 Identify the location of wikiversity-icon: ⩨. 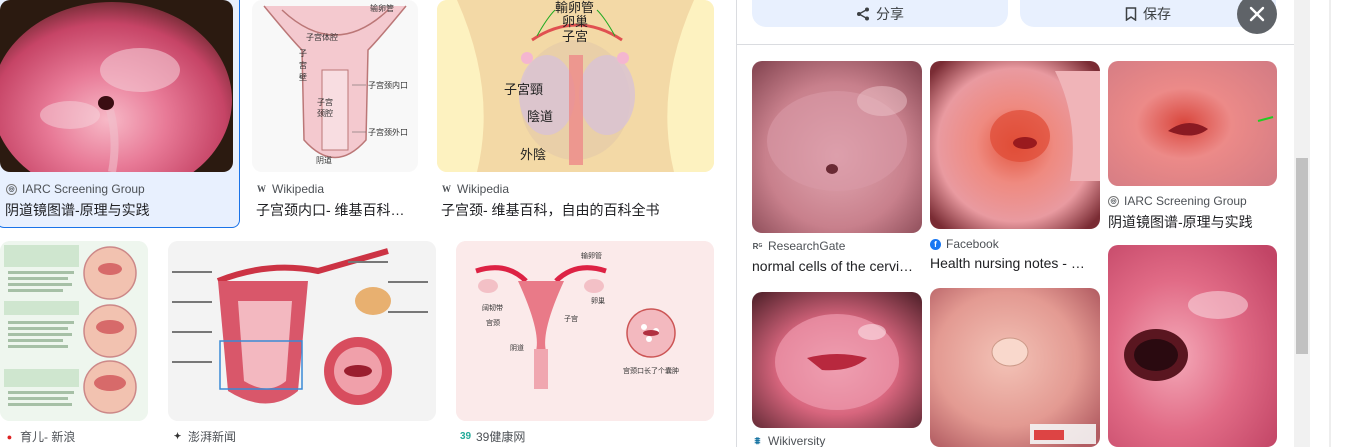
(757, 441).